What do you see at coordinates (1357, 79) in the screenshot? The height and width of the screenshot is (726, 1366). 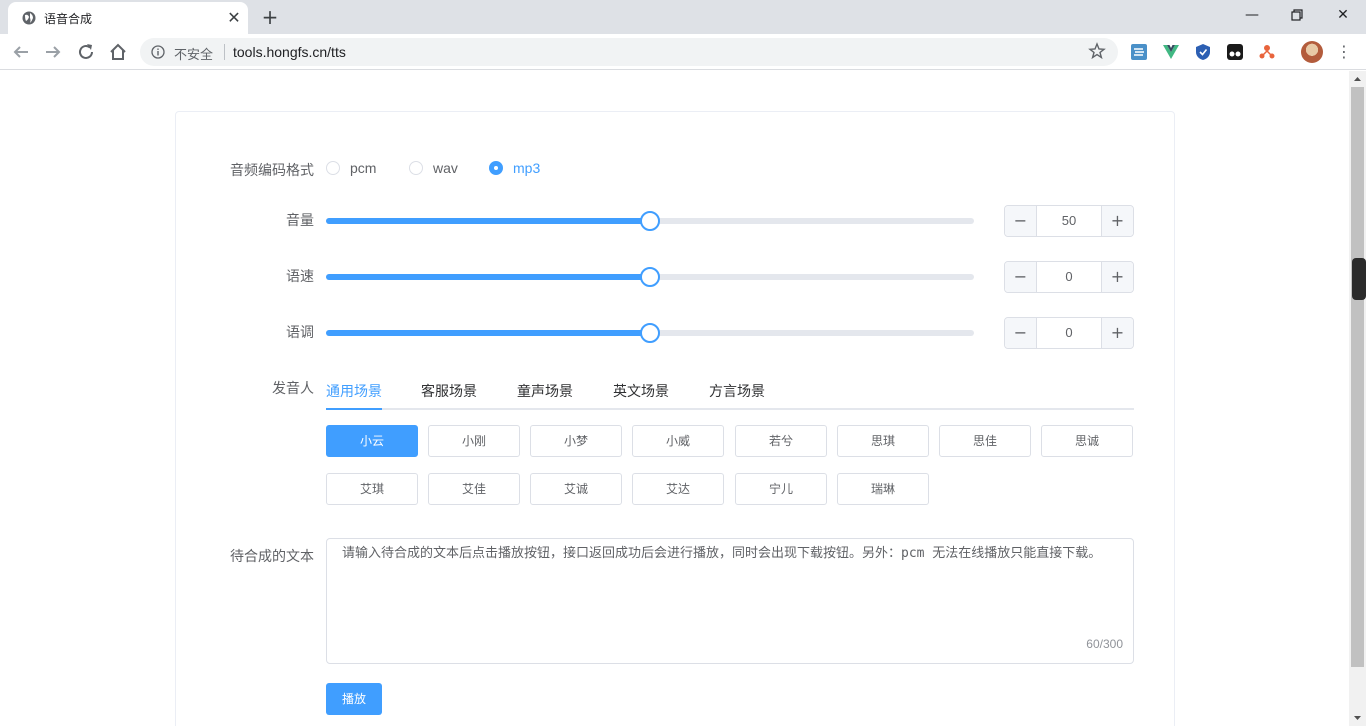 I see `scroll-up-icon` at bounding box center [1357, 79].